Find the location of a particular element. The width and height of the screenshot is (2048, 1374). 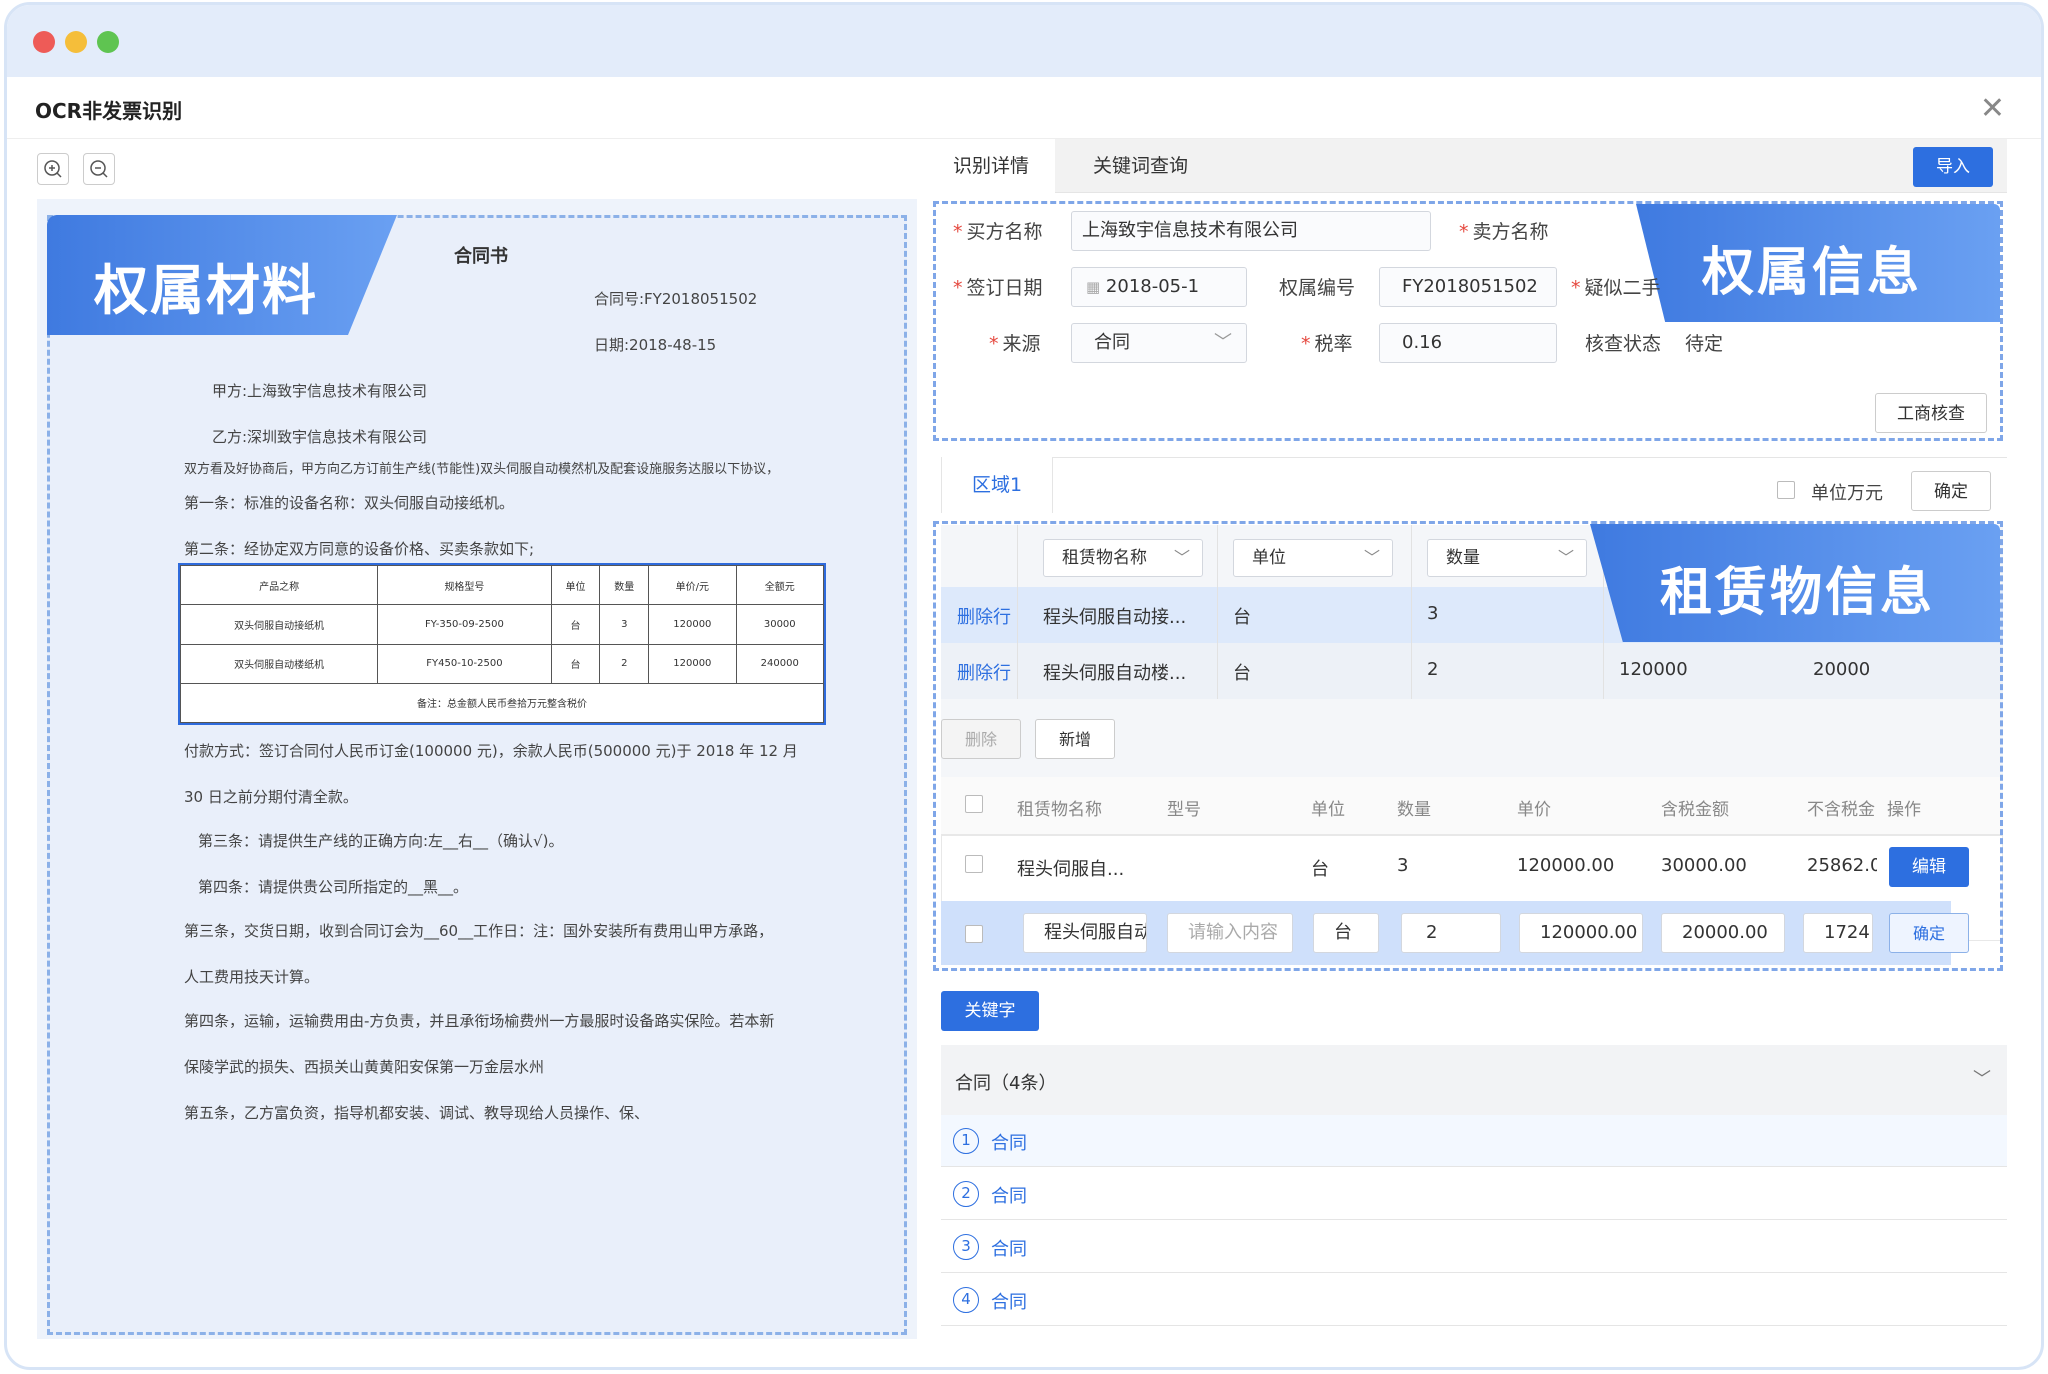

suspect-label: * 疑似二手 is located at coordinates (1616, 288).